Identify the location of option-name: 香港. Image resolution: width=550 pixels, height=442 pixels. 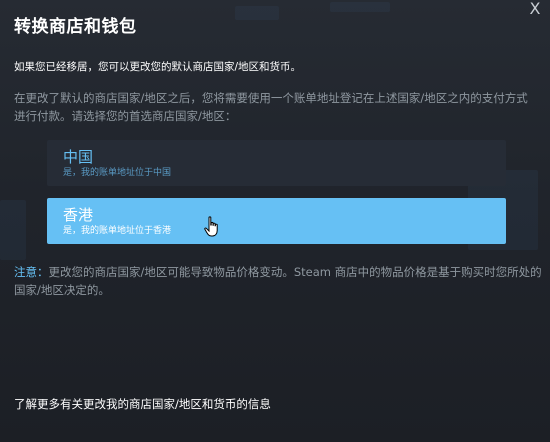
(78, 215).